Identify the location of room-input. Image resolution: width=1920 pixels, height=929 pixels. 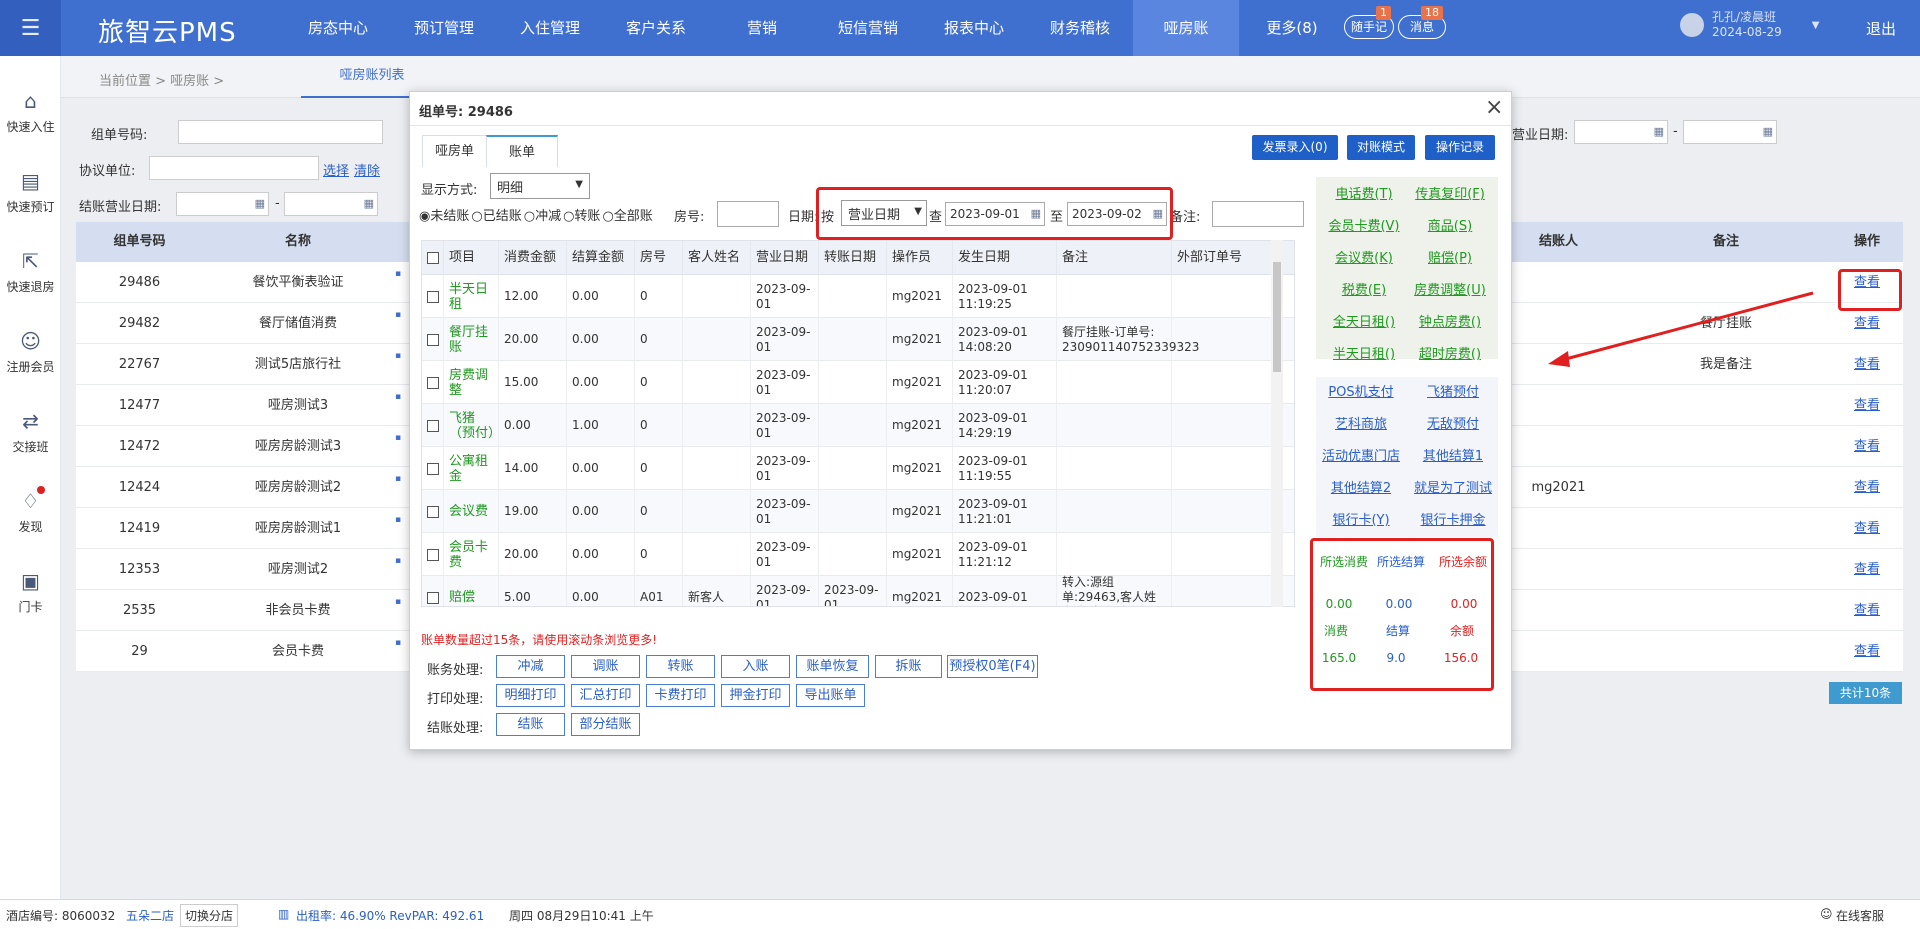
(748, 214).